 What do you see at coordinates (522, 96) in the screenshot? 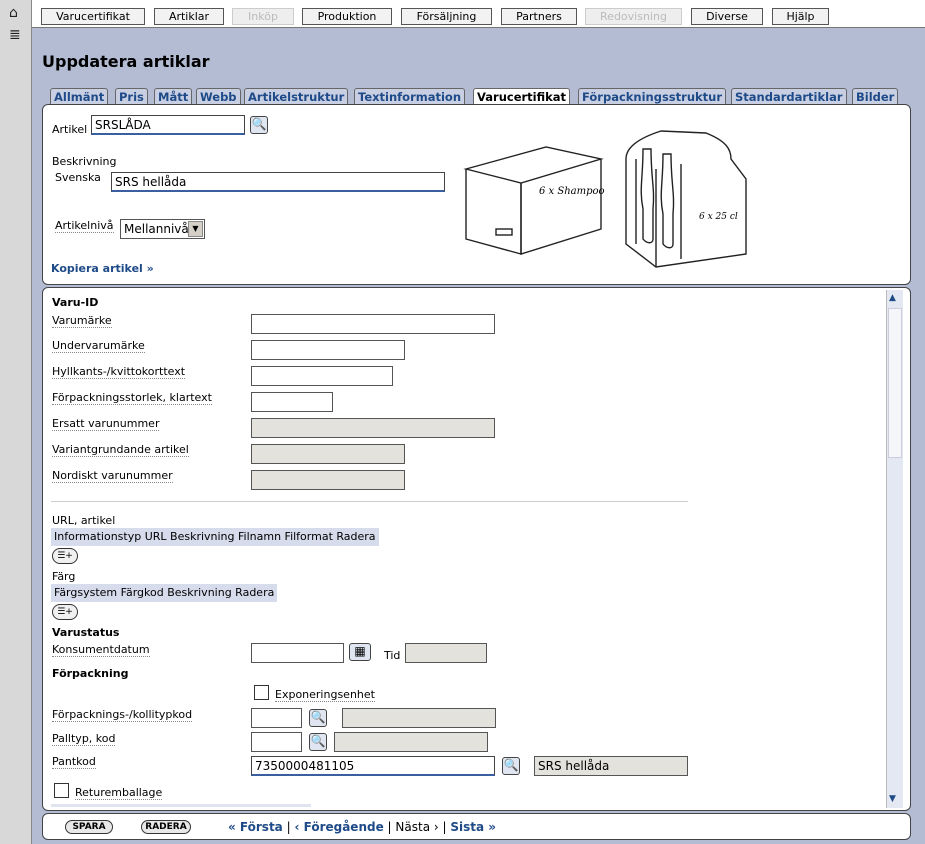
I see `tab-varucertifikat: Varucertifikat` at bounding box center [522, 96].